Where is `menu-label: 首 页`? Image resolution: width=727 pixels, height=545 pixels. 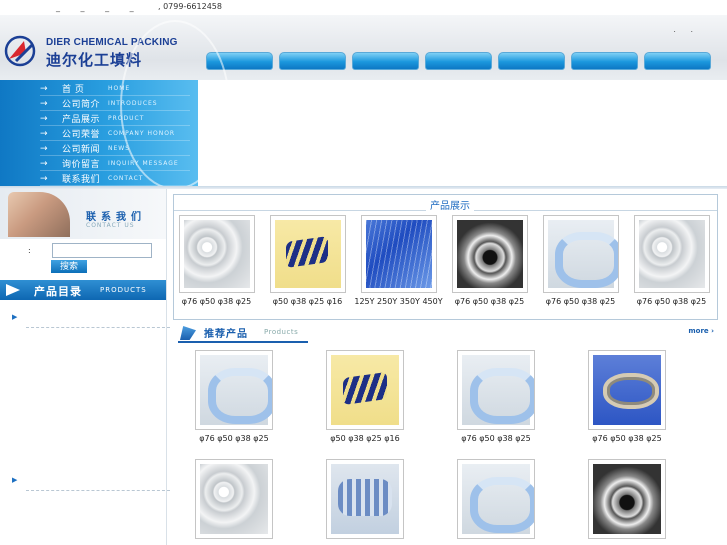 menu-label: 首 页 is located at coordinates (73, 90).